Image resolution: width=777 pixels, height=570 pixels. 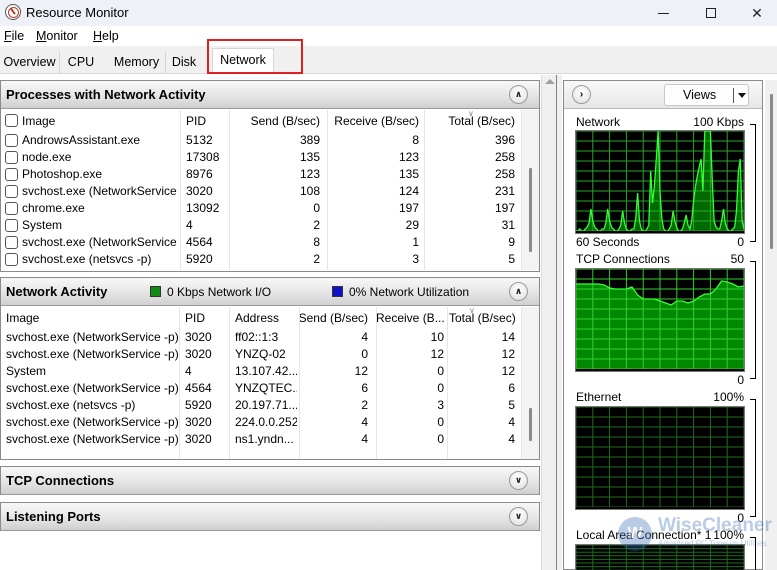 I want to click on cell-total: 4, so click(x=511, y=439).